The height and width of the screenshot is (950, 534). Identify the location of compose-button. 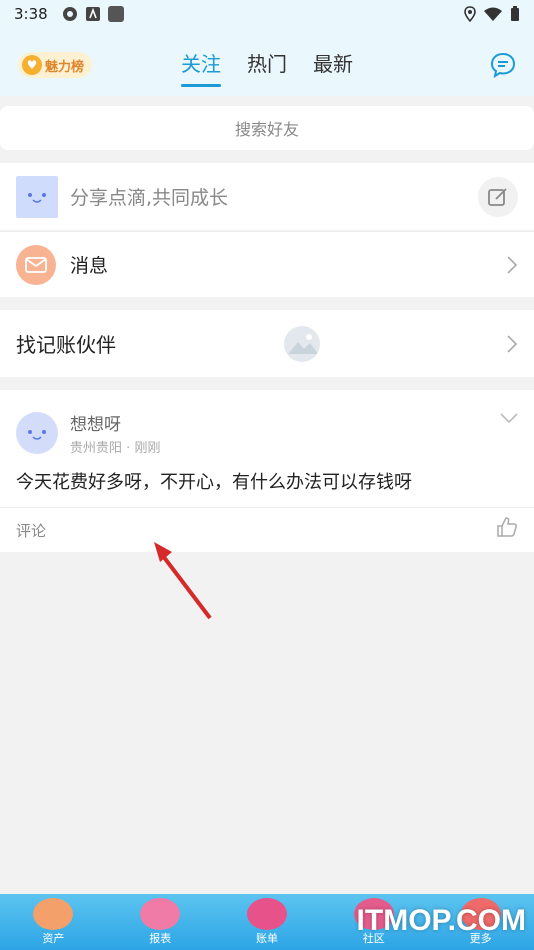
(498, 196).